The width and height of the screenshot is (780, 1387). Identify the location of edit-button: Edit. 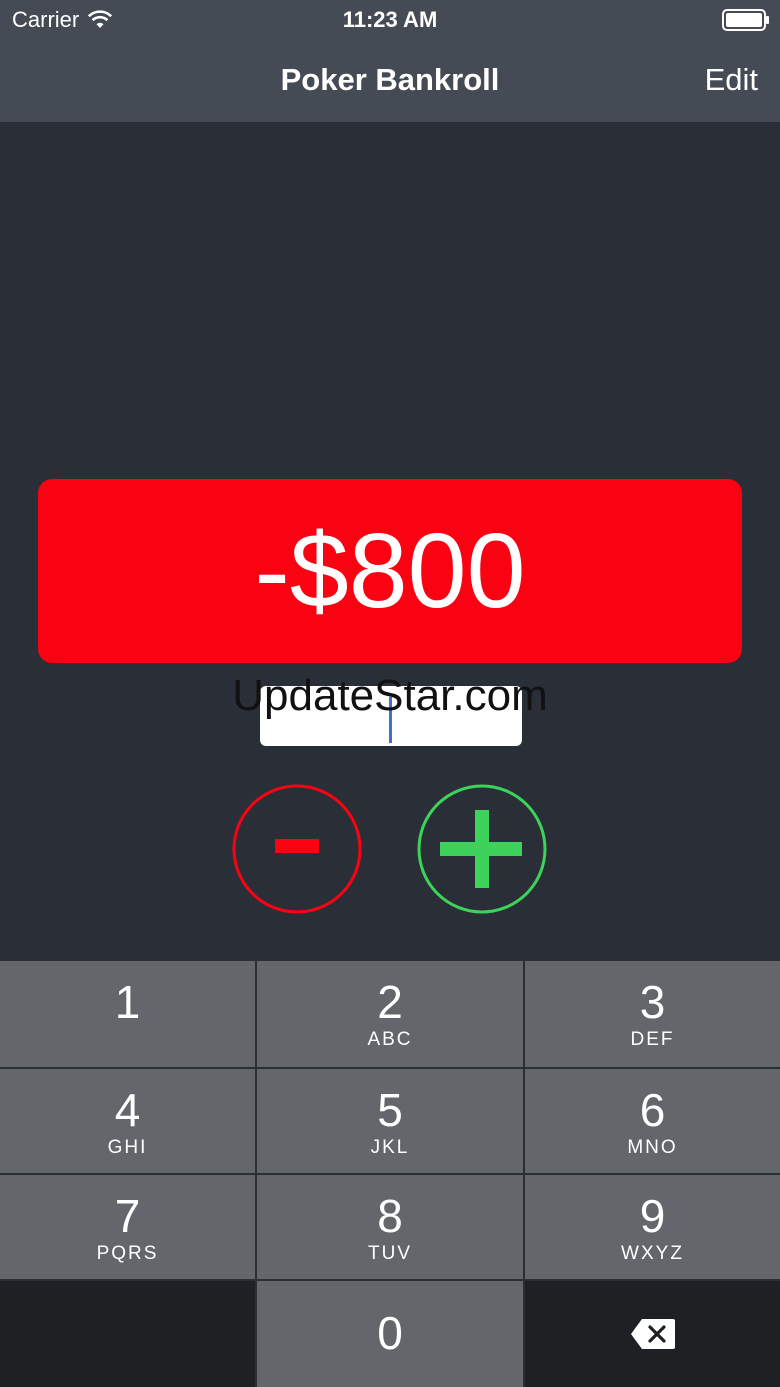
(731, 80).